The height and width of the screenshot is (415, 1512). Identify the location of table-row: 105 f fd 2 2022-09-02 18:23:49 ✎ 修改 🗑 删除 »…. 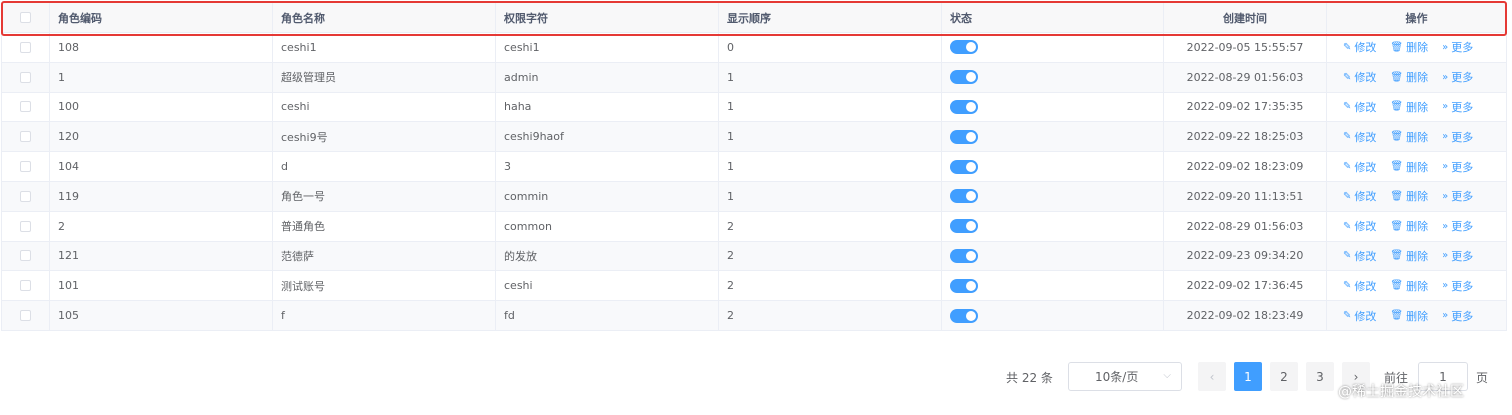
(754, 316).